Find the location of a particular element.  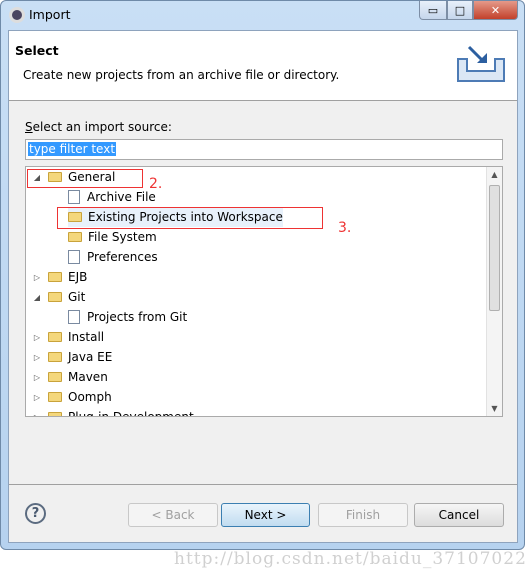

tree-item-label: EJB is located at coordinates (78, 277).